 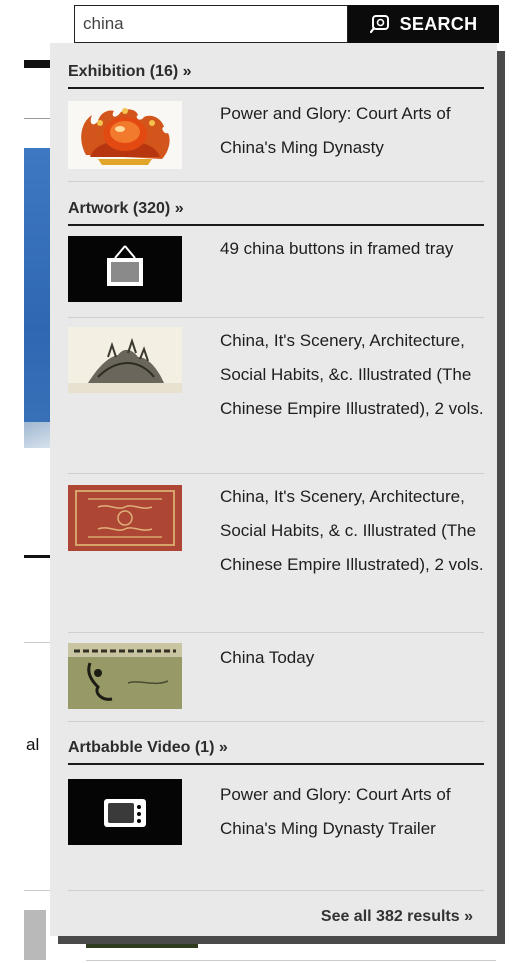 I want to click on background-text-fragment: al, so click(x=33, y=744).